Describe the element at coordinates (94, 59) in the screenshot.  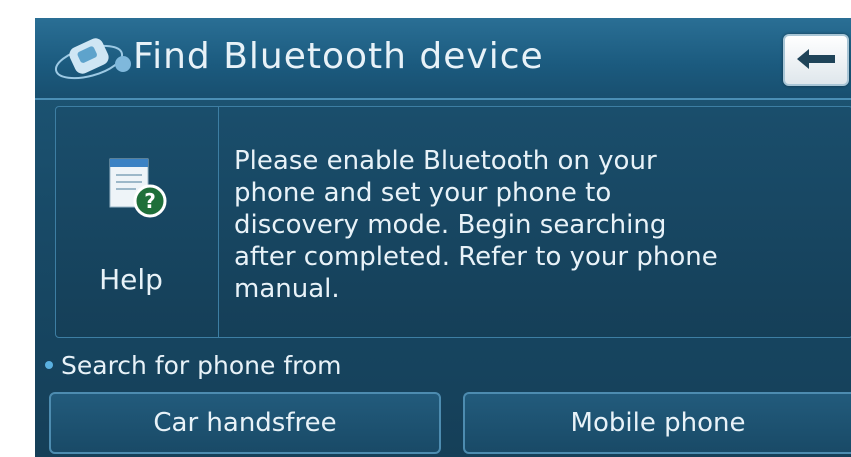
I see `bluetooth-phone-icon` at that location.